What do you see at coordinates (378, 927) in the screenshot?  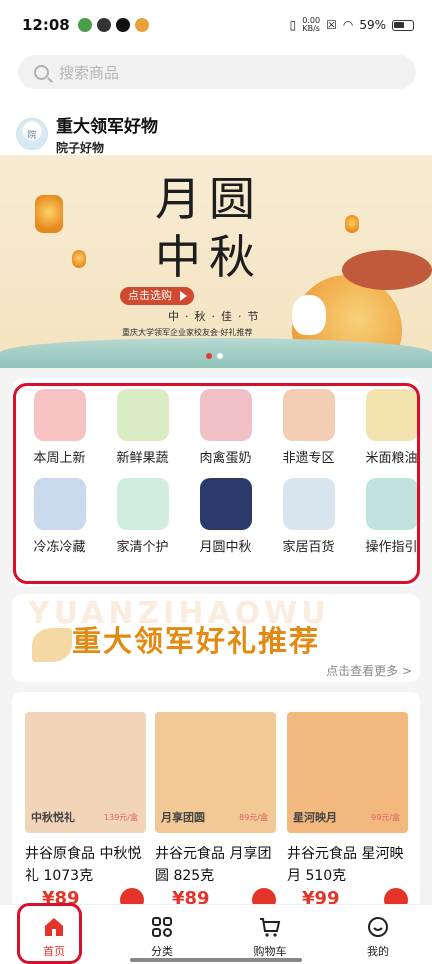 I see `profile-icon` at bounding box center [378, 927].